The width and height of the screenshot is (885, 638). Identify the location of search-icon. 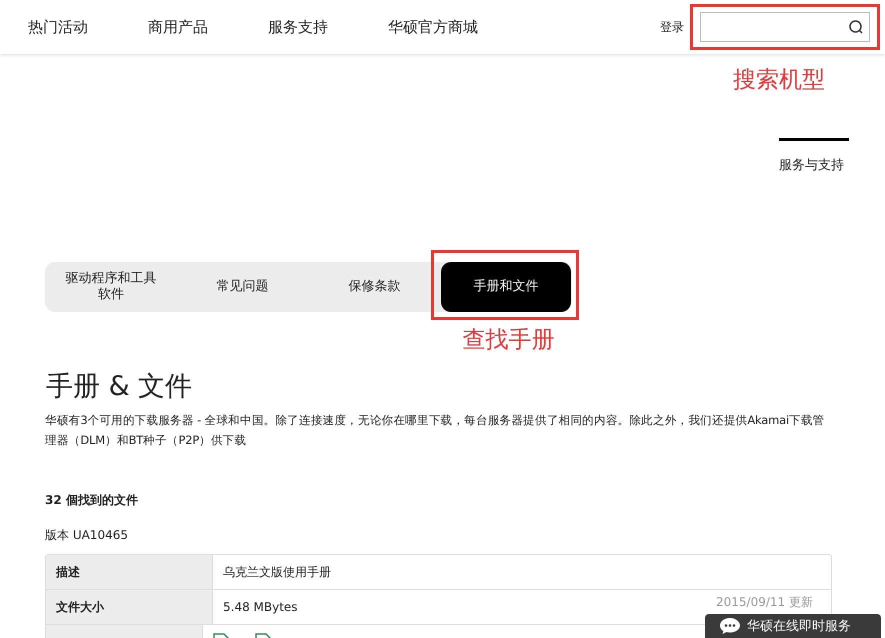
(856, 27).